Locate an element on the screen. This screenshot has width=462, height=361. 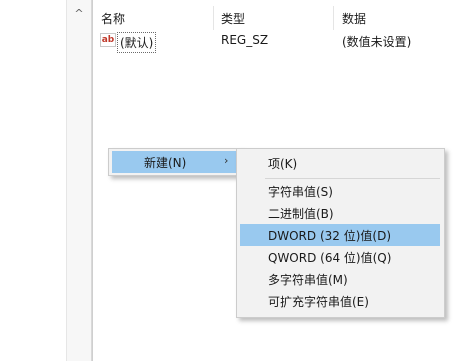
submenu-item-label: QWORD (64 位)值(Q) is located at coordinates (330, 258).